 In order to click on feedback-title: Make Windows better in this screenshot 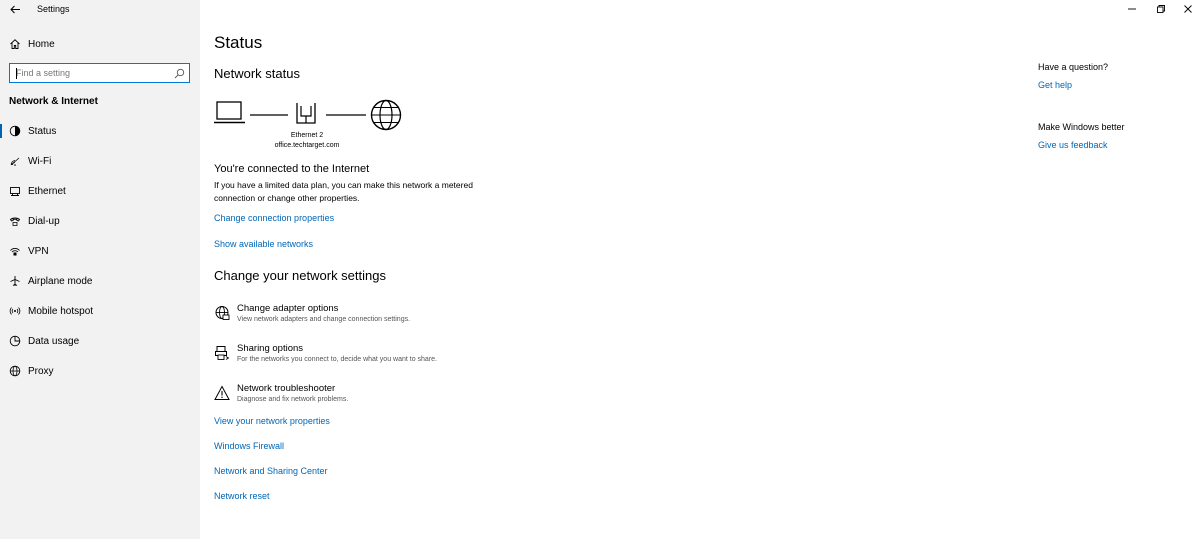, I will do `click(1081, 127)`.